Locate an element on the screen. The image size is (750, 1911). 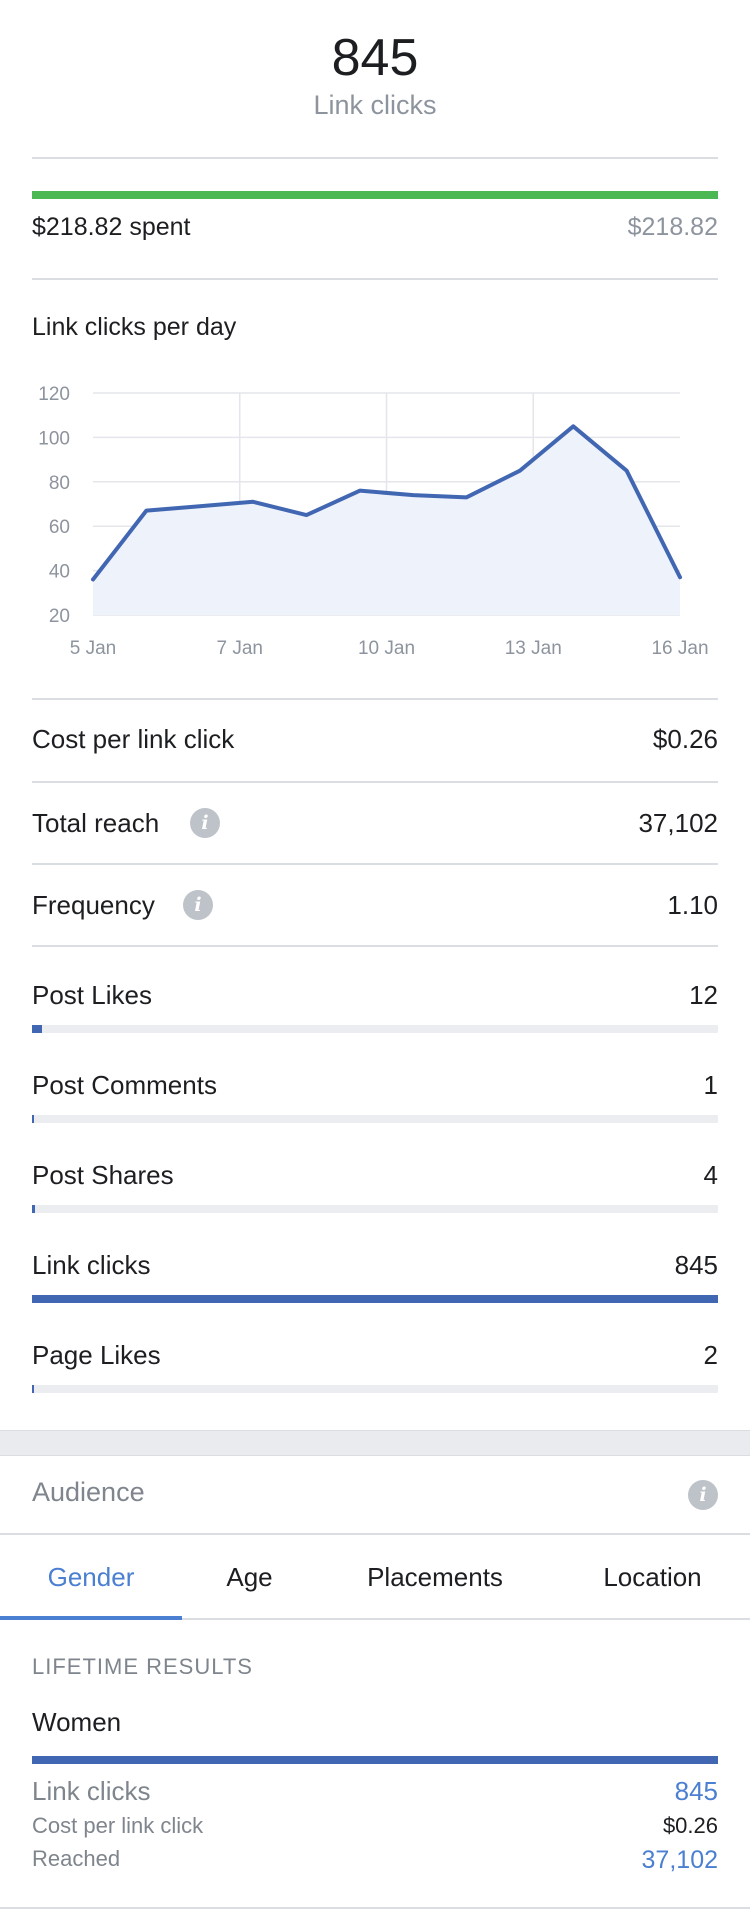
engagement-value: 12 is located at coordinates (703, 995).